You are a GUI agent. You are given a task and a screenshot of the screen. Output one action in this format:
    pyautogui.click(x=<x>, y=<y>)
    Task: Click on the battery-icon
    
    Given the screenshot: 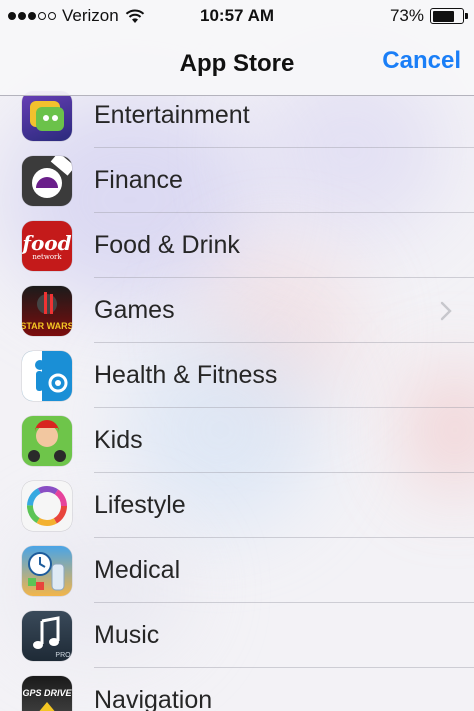 What is the action you would take?
    pyautogui.click(x=449, y=16)
    